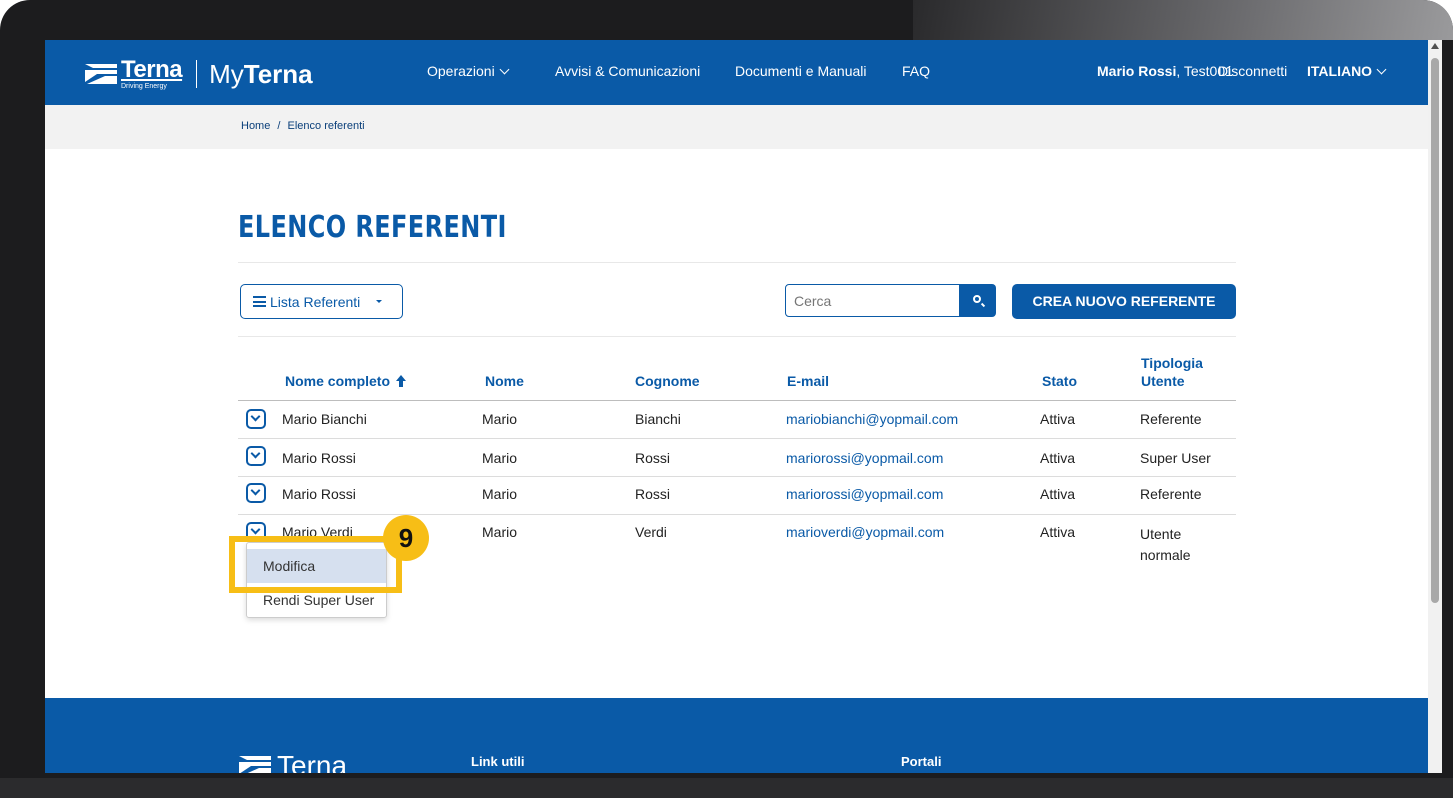 This screenshot has width=1453, height=798. What do you see at coordinates (1161, 534) in the screenshot?
I see `cell-user-type-line1: Utente` at bounding box center [1161, 534].